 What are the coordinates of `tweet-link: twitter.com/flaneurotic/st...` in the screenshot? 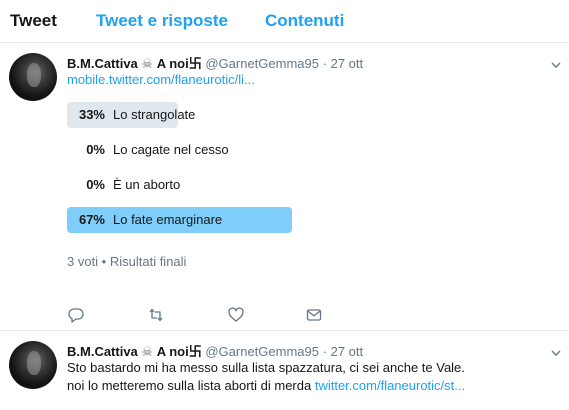 It's located at (390, 385).